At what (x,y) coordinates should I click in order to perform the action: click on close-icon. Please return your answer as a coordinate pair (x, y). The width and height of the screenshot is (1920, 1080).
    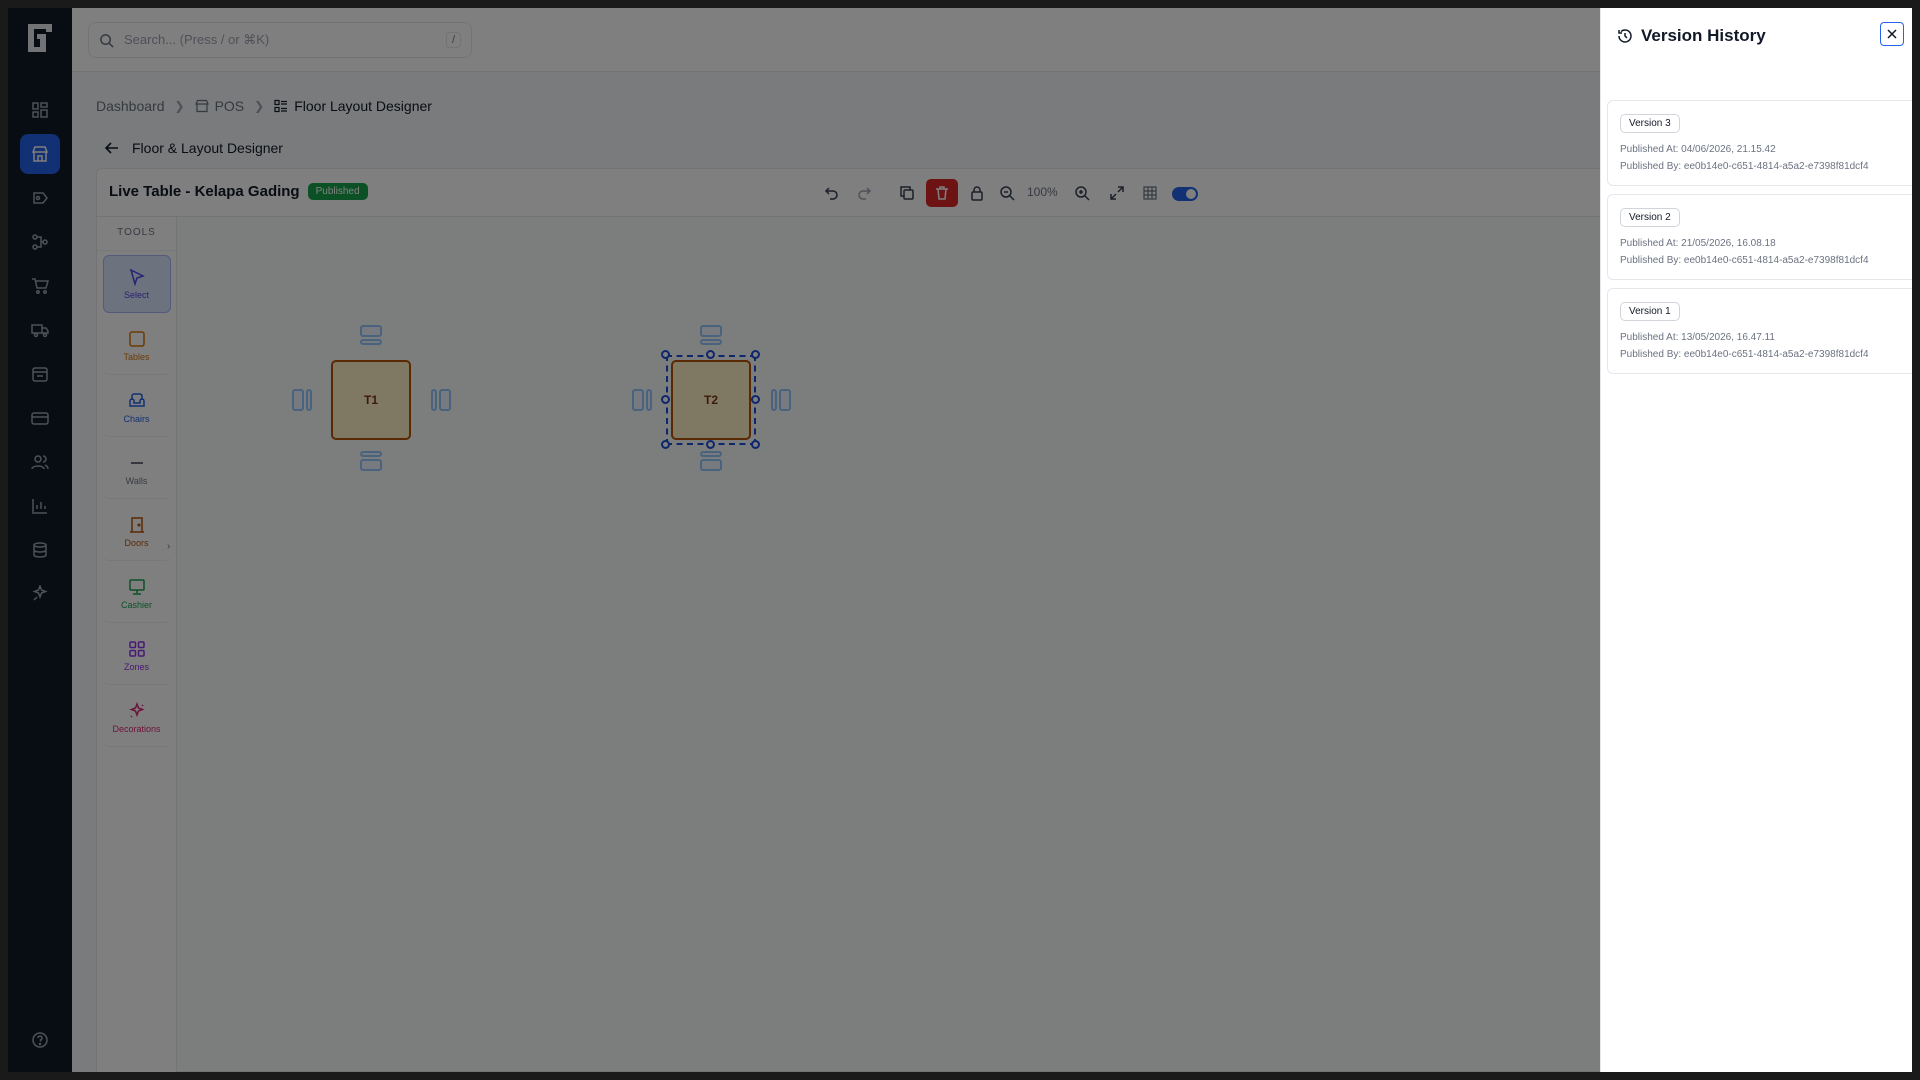
    Looking at the image, I should click on (1892, 34).